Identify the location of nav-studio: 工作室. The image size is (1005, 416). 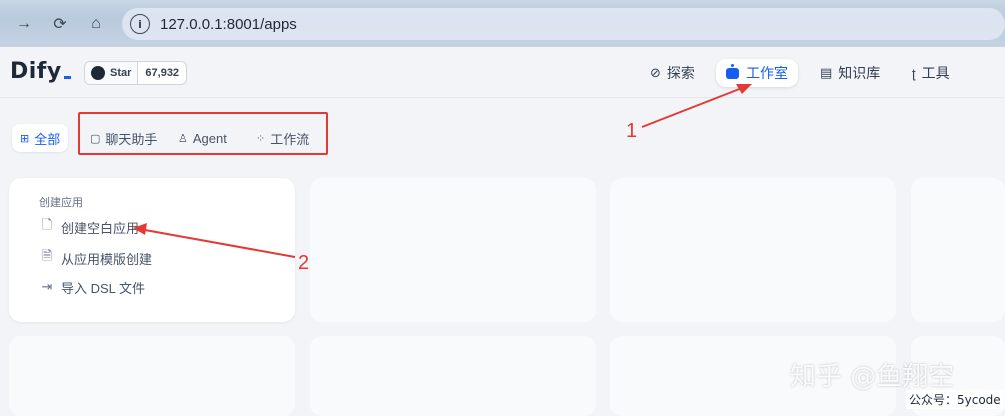
(757, 73).